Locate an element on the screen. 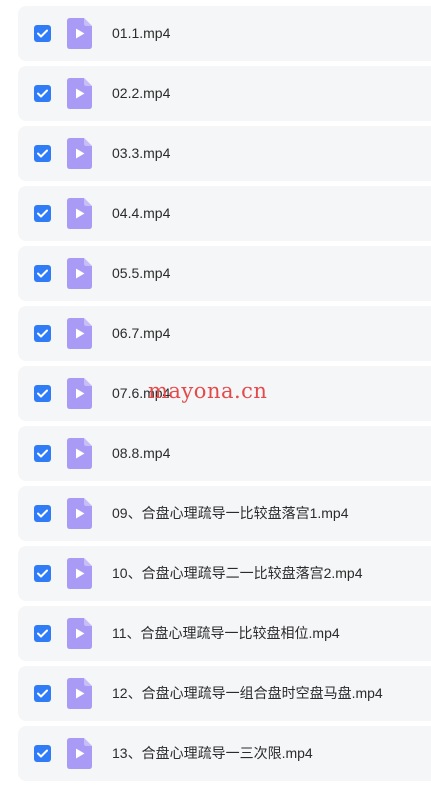  file-row: 12、合盘心理疏导一组合盘时空盘马盘.mp4 is located at coordinates (224, 693).